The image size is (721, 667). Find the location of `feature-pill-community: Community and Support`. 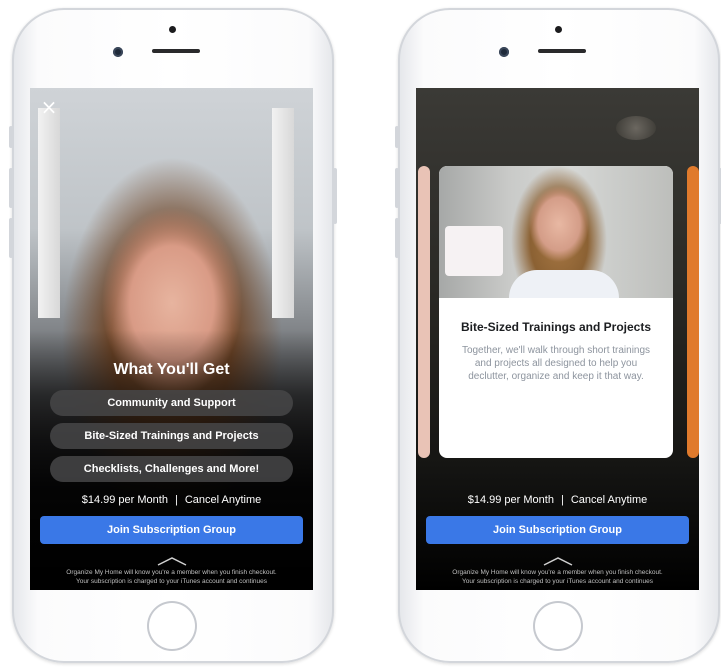

feature-pill-community: Community and Support is located at coordinates (171, 403).